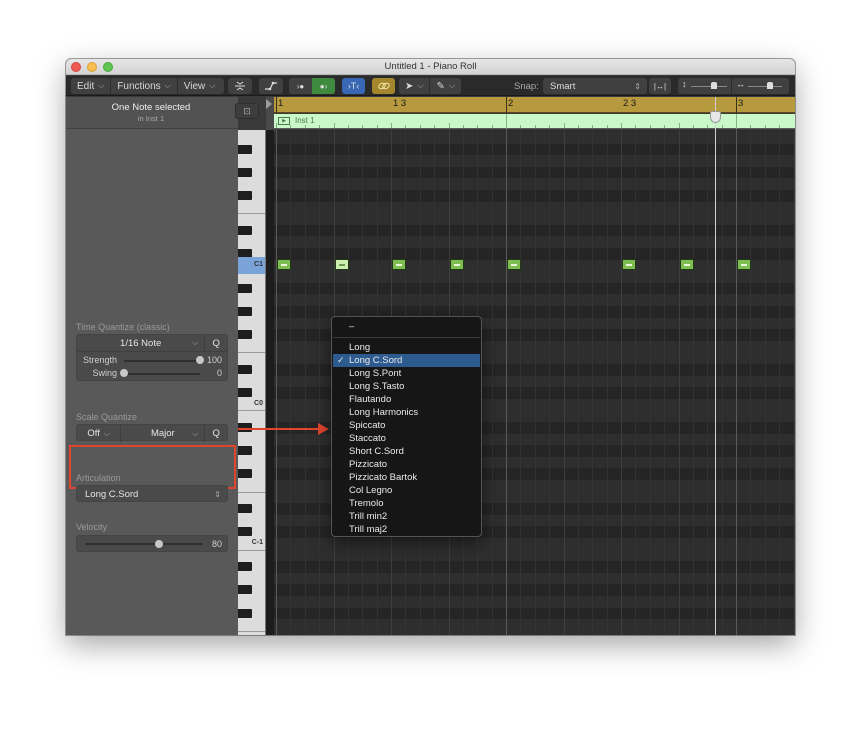  I want to click on horizontal-zoom-slider: ↔, so click(760, 86).